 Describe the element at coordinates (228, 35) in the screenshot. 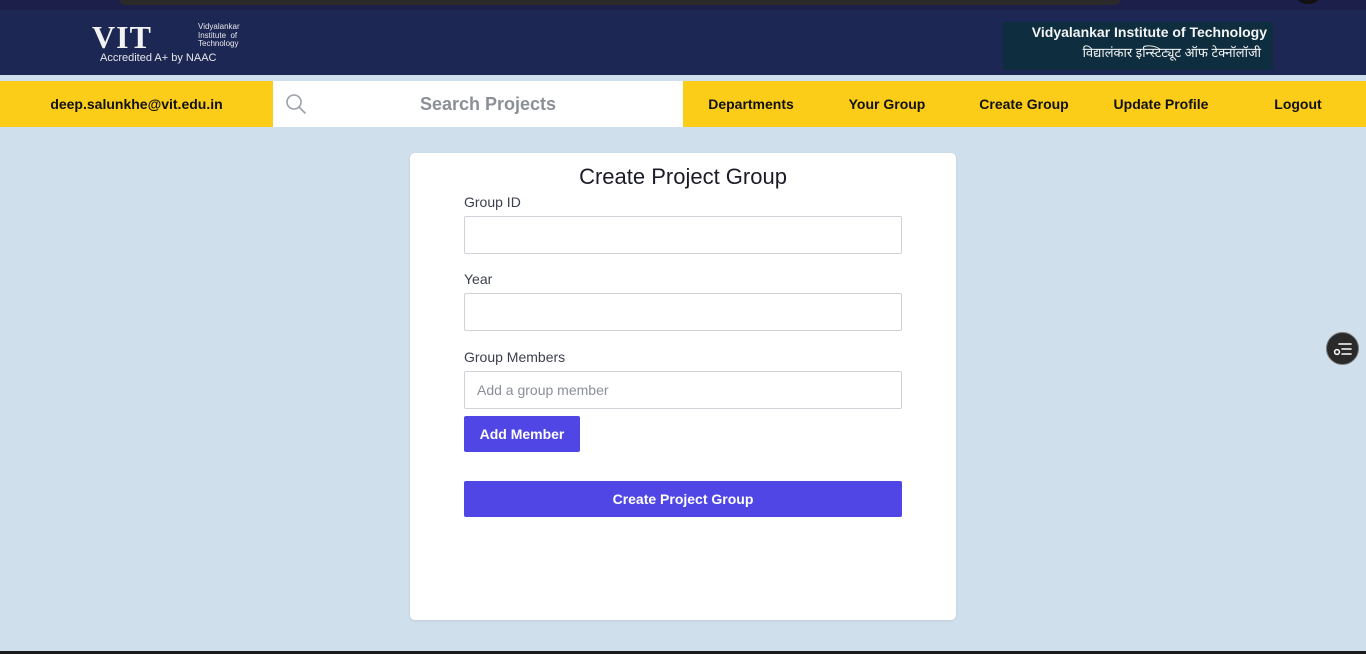

I see `logo-subtitle: Vidyalankar Institute of Technology` at that location.